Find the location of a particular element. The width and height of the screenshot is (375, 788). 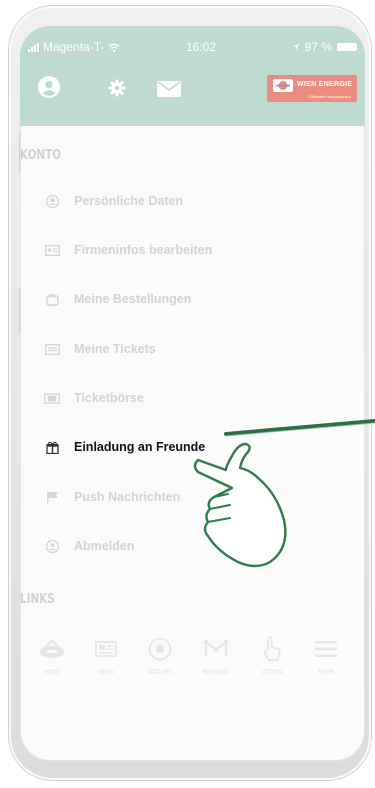

signal-icon is located at coordinates (33, 47).